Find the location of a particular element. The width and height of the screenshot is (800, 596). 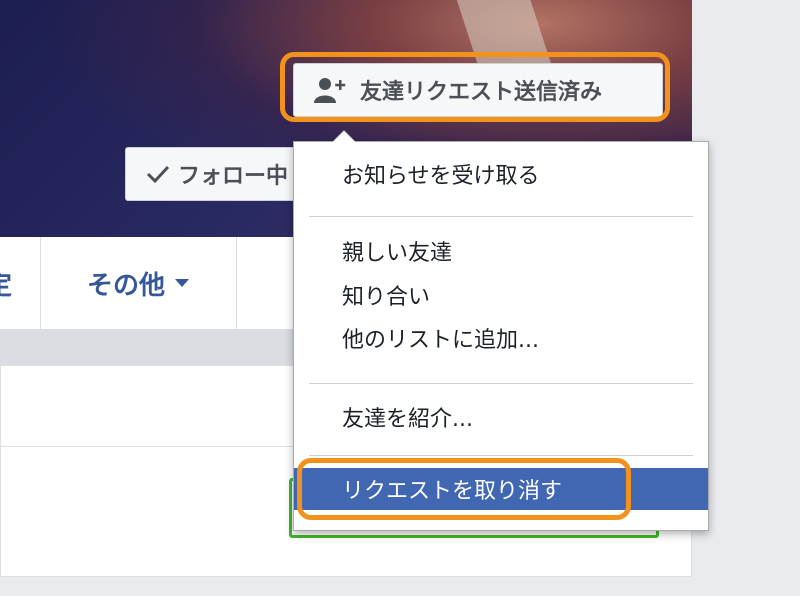

menu-item-acquaintances: 知り合い is located at coordinates (501, 295).